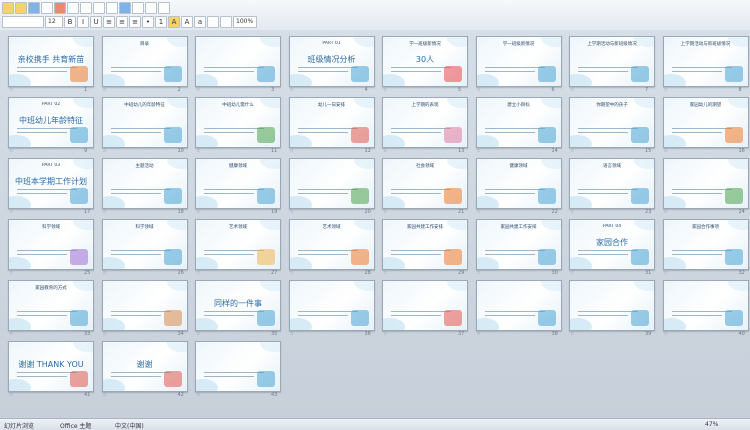  What do you see at coordinates (425, 122) in the screenshot?
I see `slide-thumbnail: 上学期的表现` at bounding box center [425, 122].